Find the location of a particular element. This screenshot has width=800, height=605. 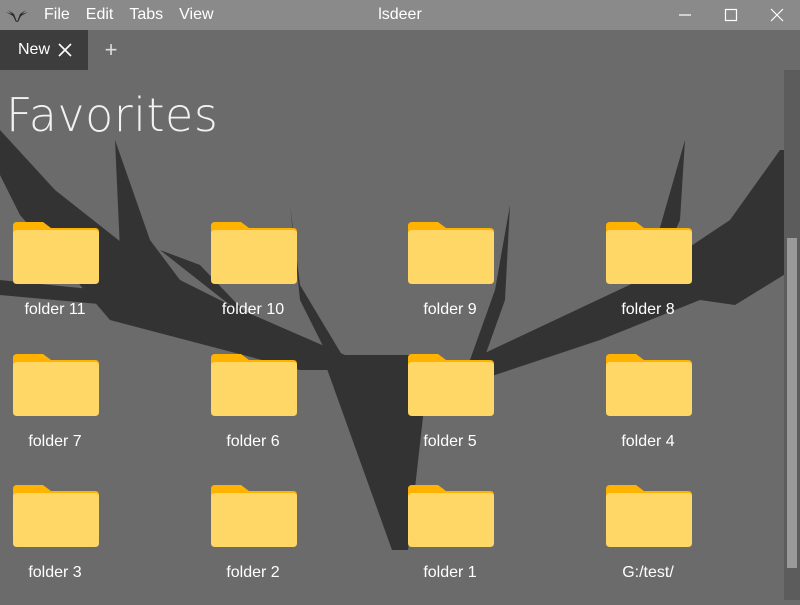

folder-tile: folder 11 is located at coordinates (70, 282).